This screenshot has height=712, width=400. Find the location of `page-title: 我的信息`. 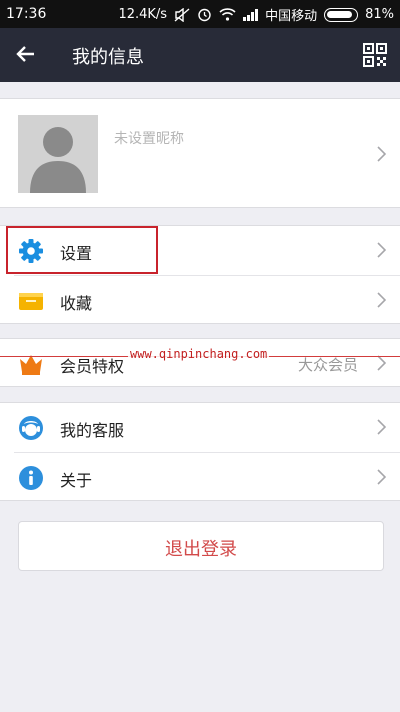

page-title: 我的信息 is located at coordinates (108, 57).